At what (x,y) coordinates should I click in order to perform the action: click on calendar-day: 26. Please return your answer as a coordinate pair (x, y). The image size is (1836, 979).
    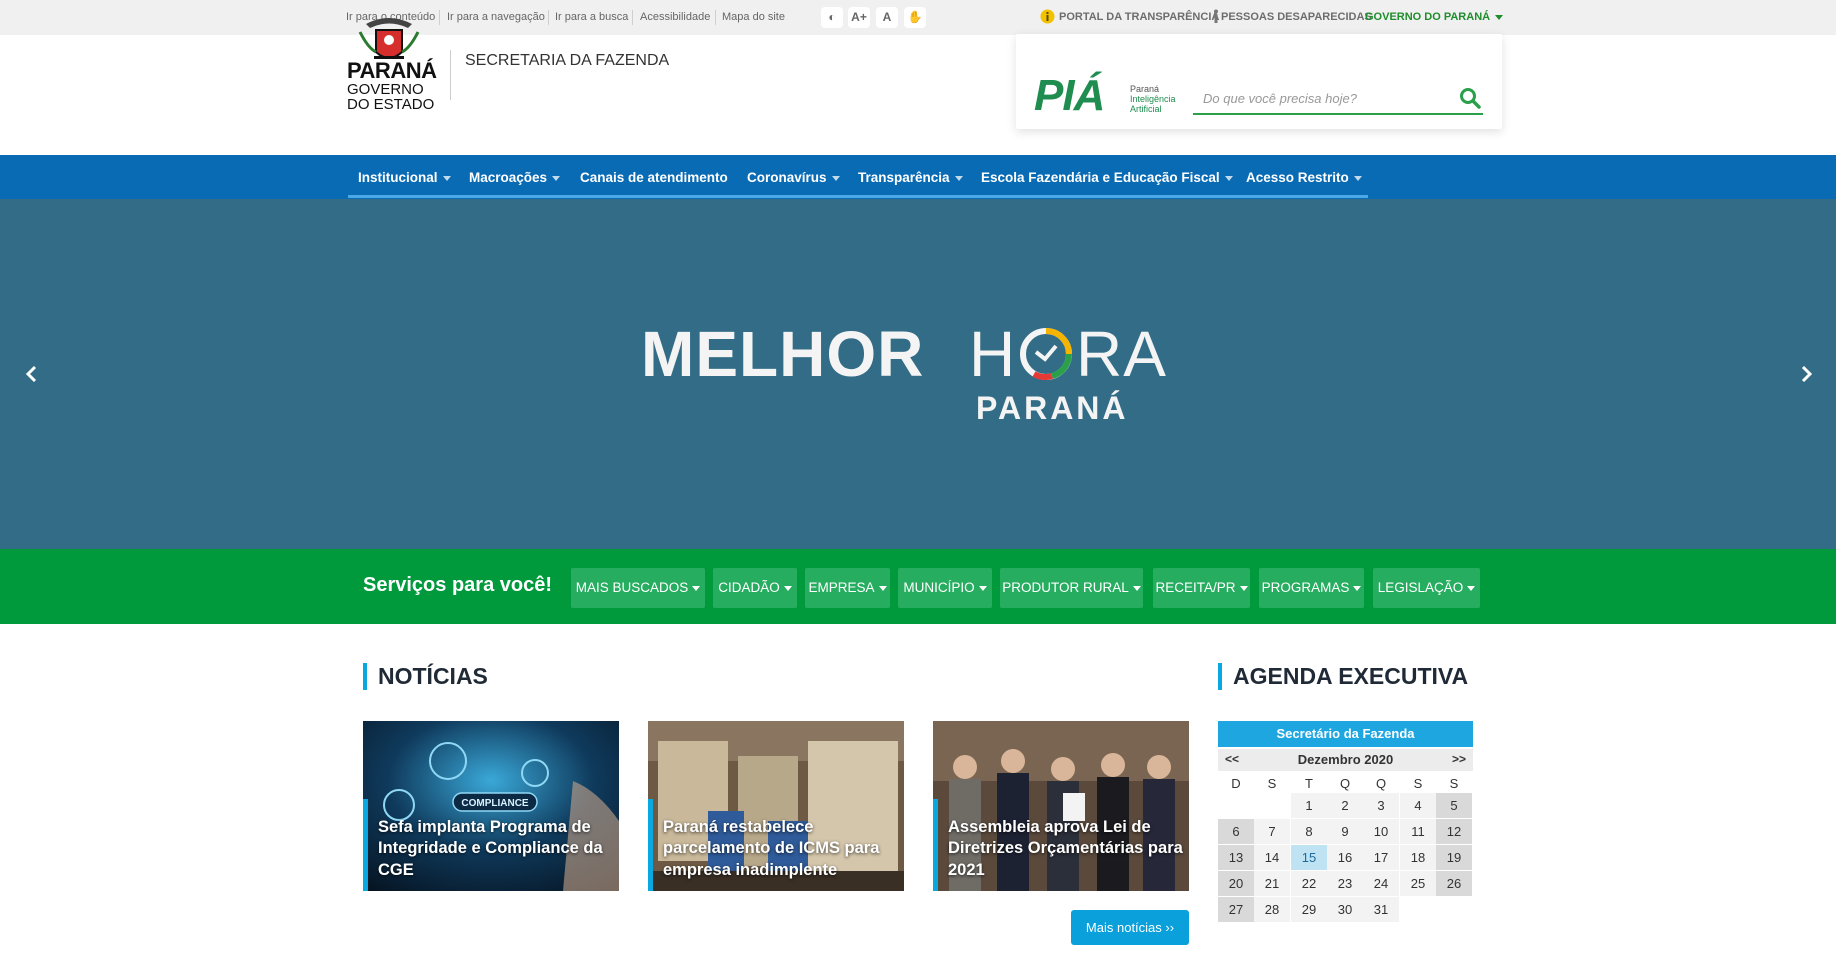
    Looking at the image, I should click on (1454, 883).